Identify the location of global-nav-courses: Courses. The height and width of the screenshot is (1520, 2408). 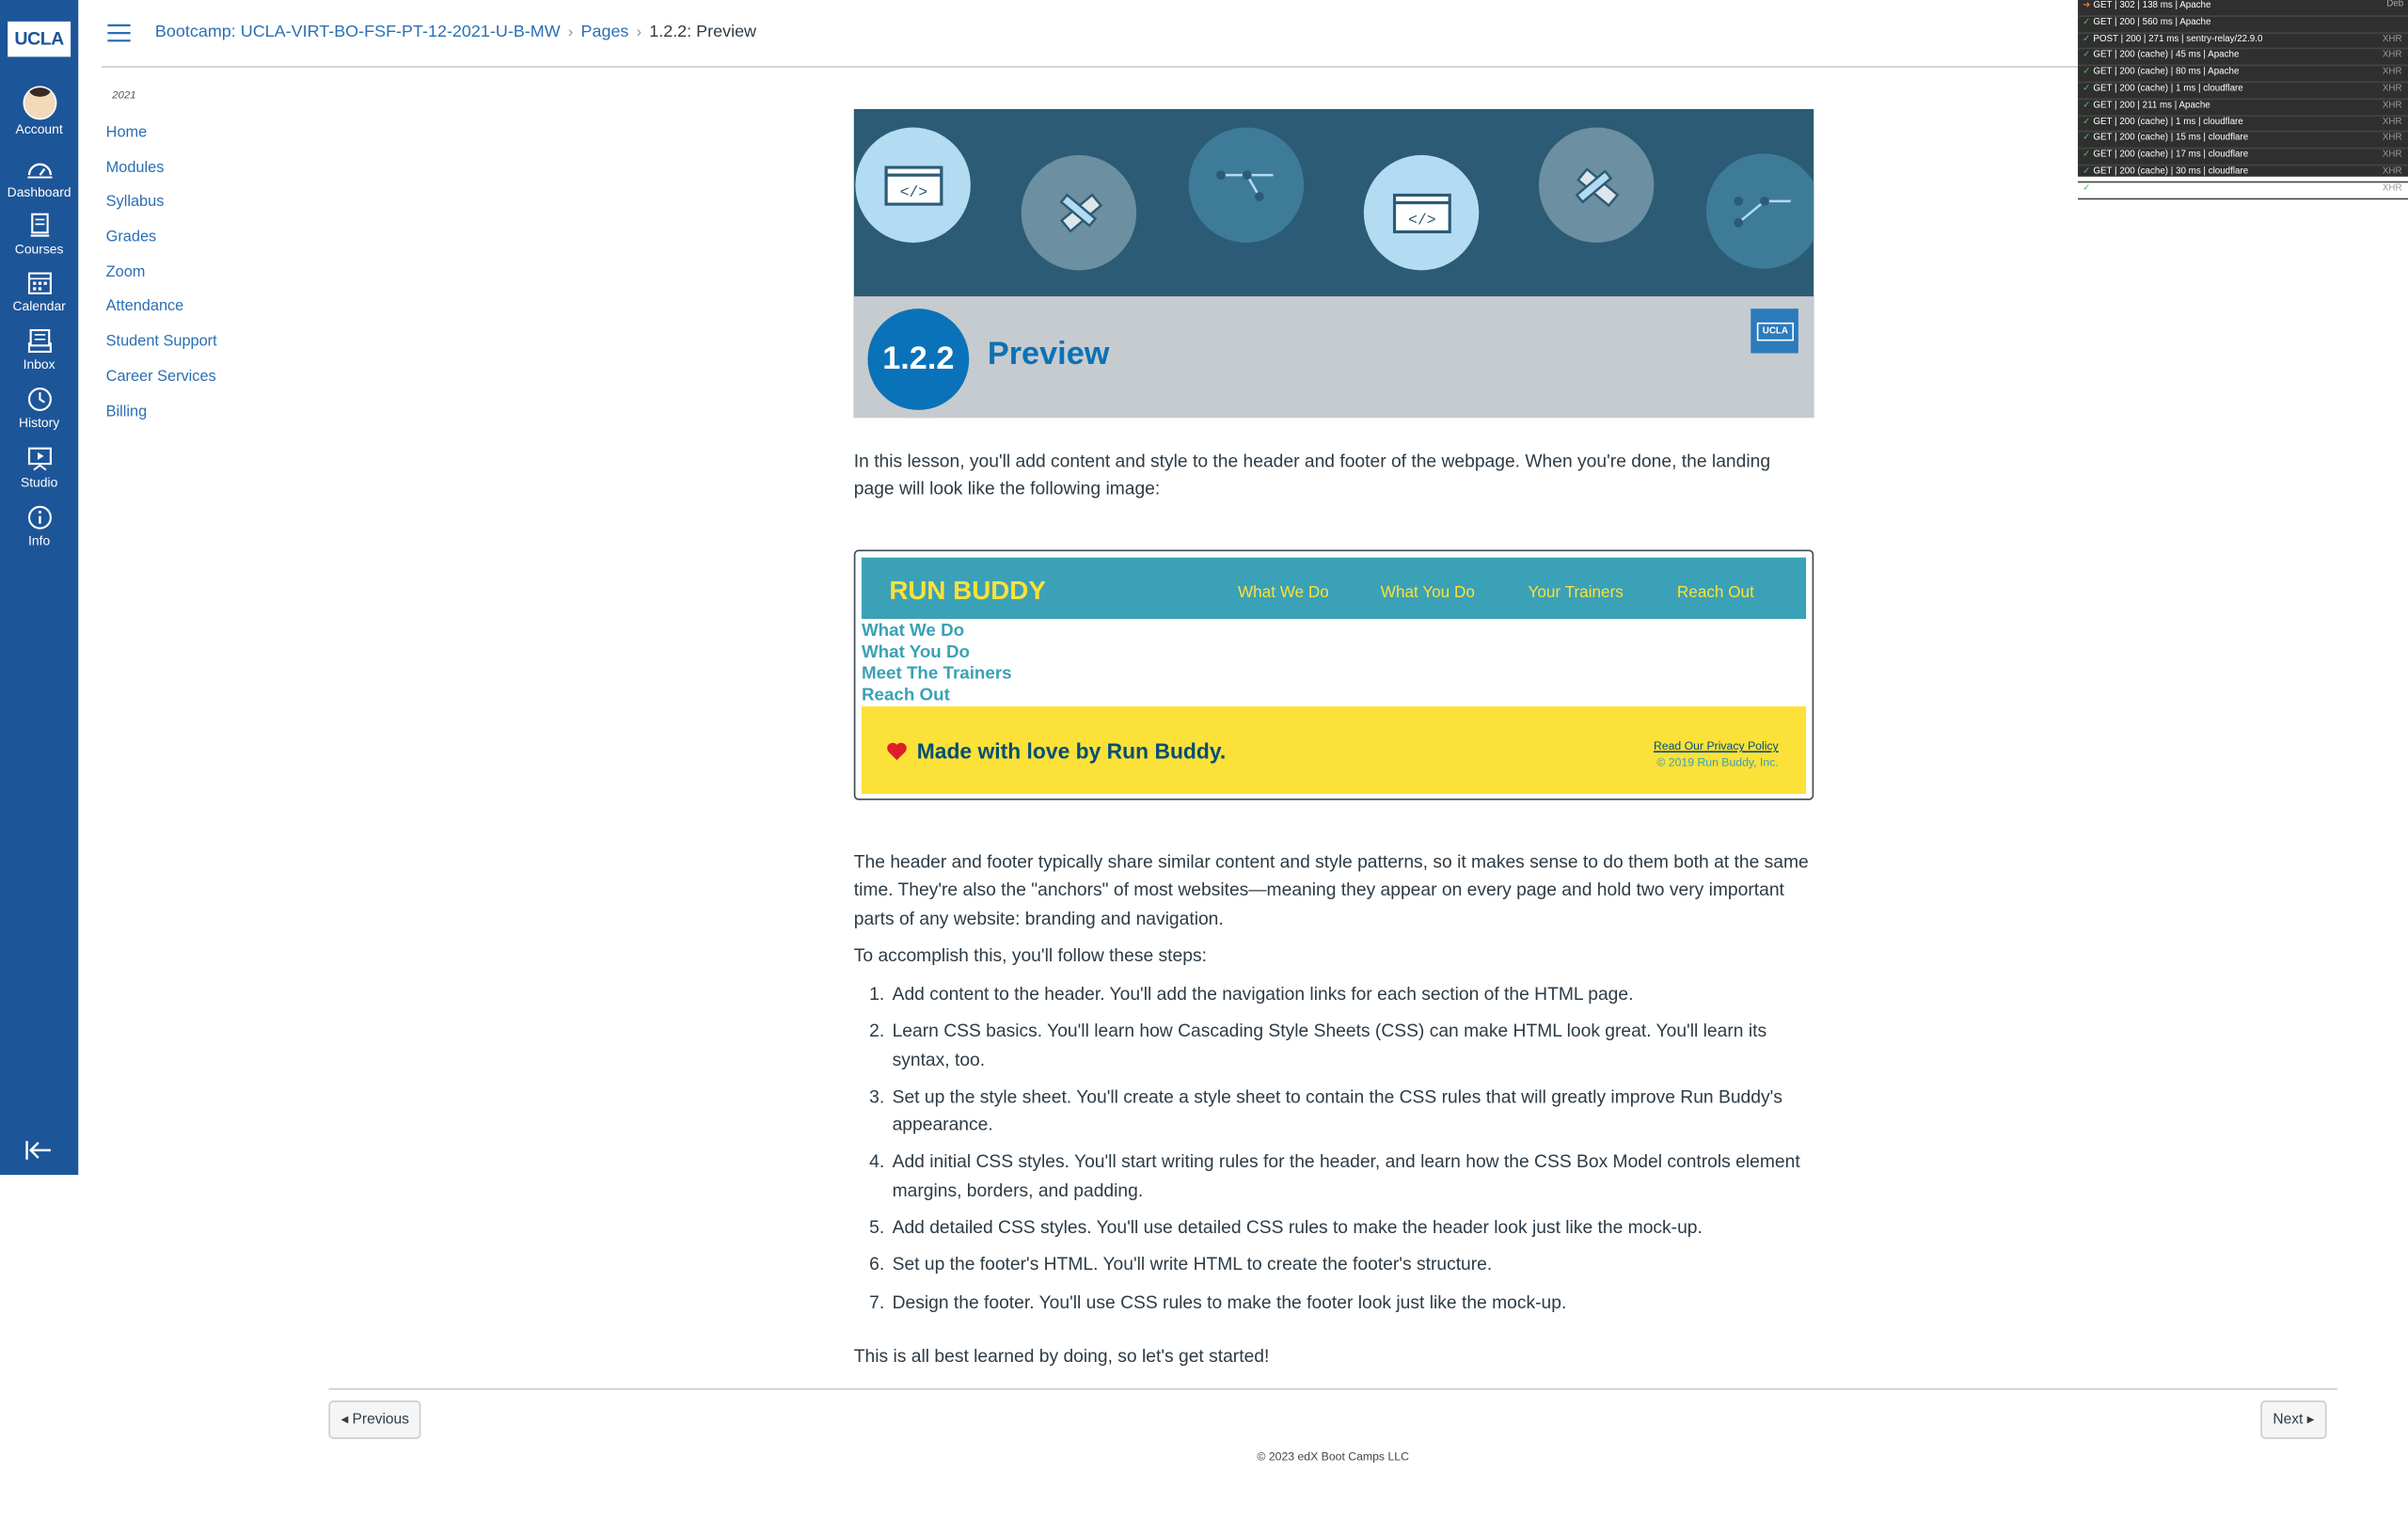
(39, 241).